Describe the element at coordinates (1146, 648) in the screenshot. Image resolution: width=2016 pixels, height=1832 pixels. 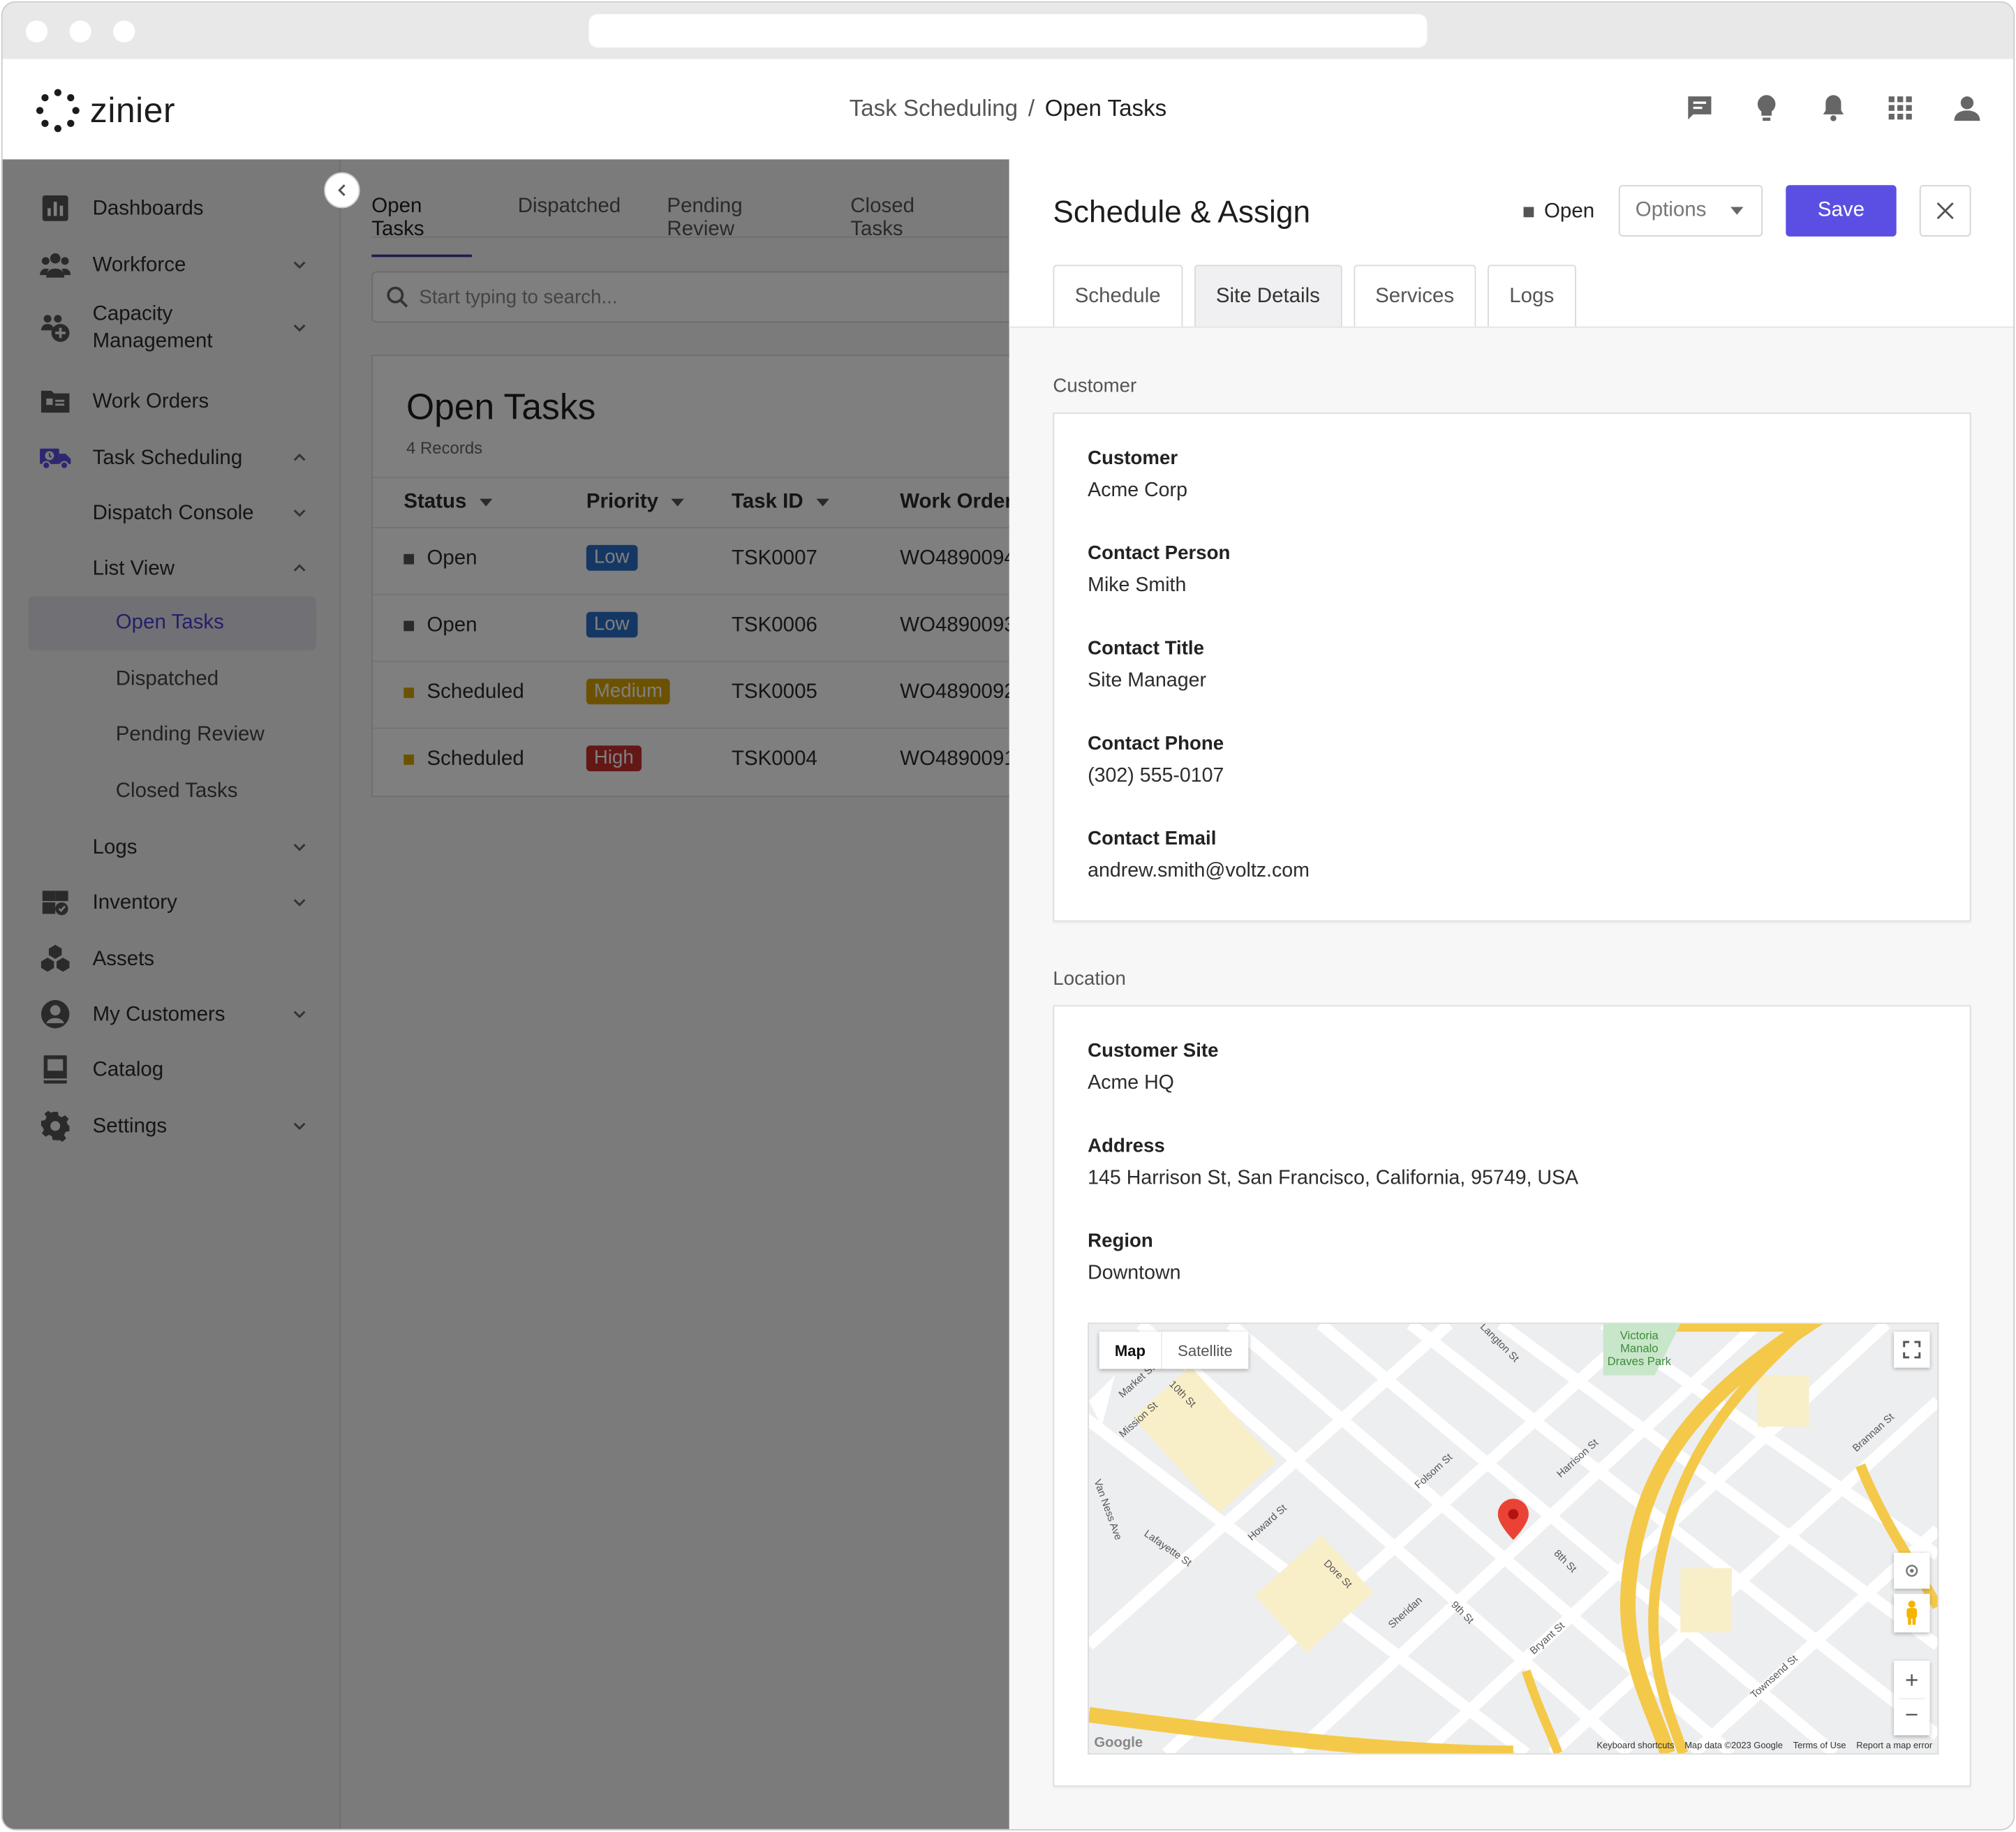
I see `field-label: Contact Title` at that location.